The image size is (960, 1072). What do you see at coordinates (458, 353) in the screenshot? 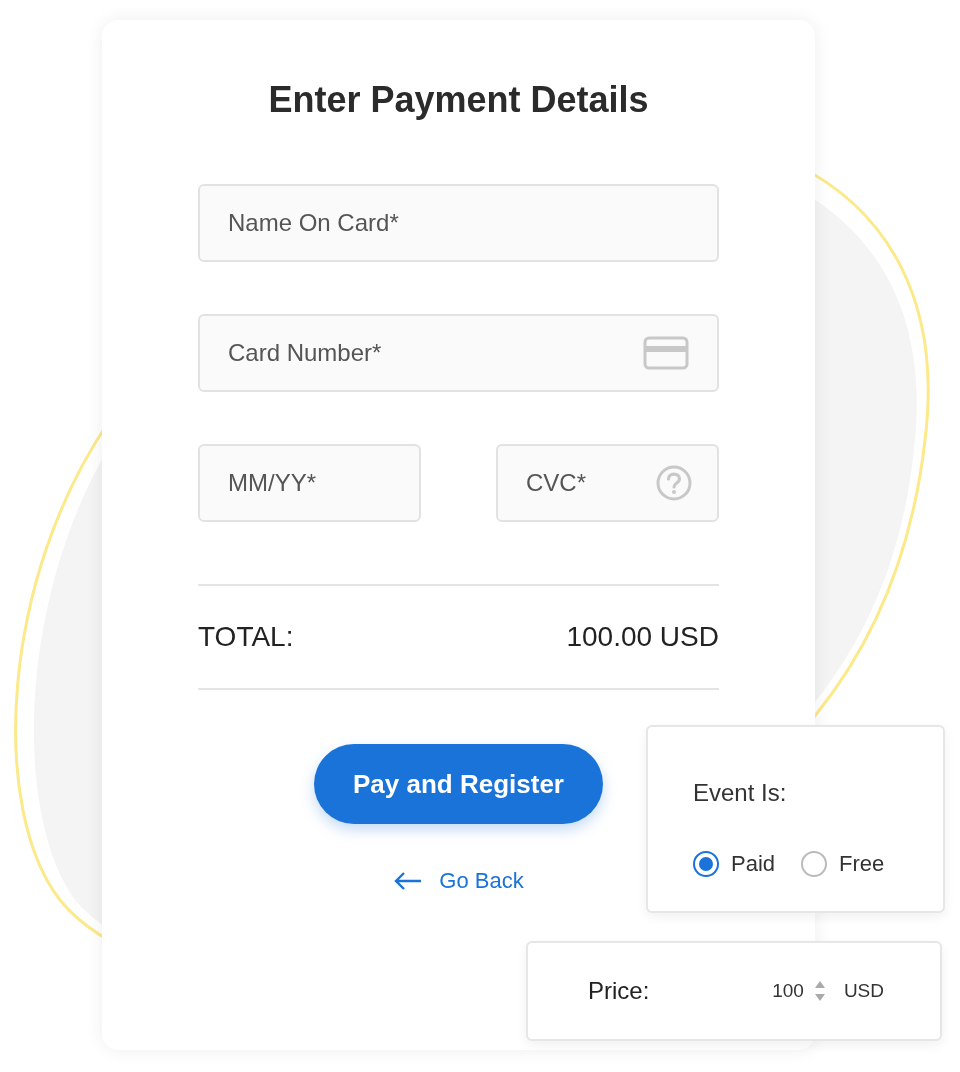
I see `card-number-field: Card Number*` at bounding box center [458, 353].